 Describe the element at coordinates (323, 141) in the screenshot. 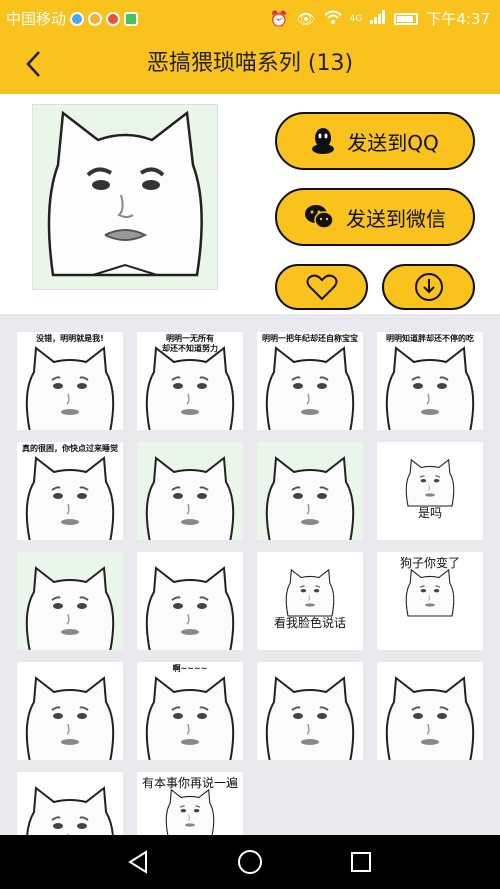

I see `qq-icon` at that location.